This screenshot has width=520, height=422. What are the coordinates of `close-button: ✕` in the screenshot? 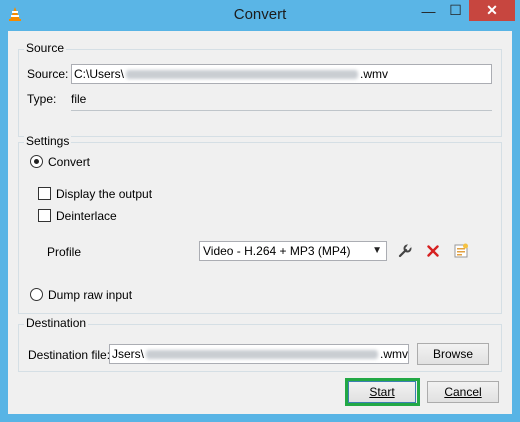 It's located at (492, 10).